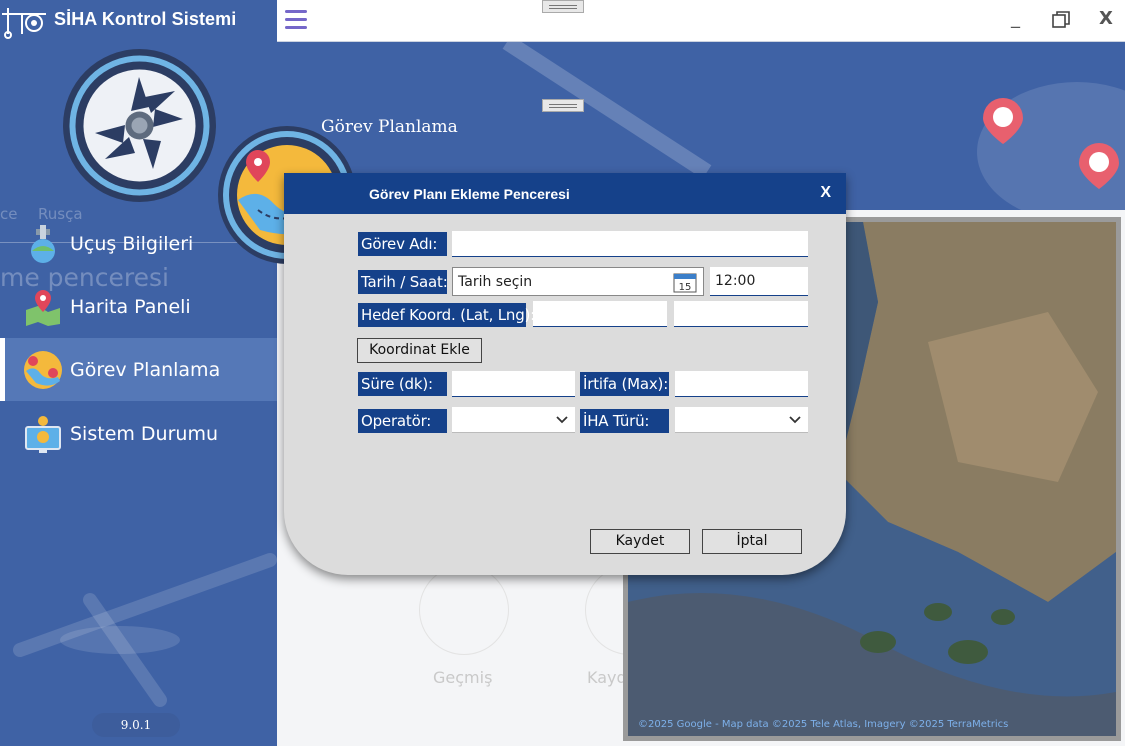  Describe the element at coordinates (464, 610) in the screenshot. I see `history-icon` at that location.